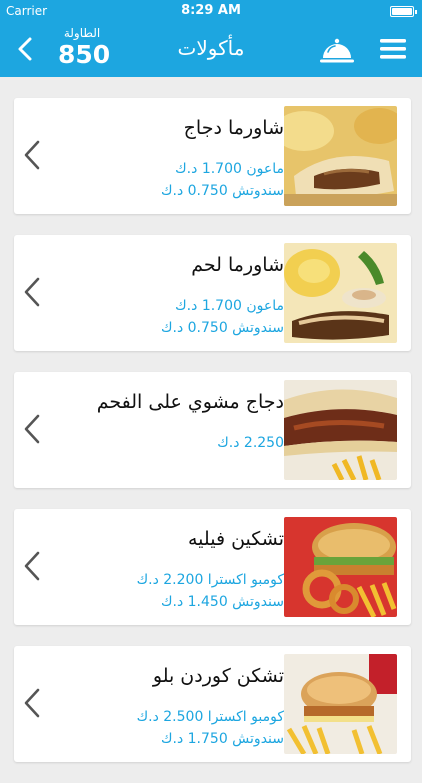  Describe the element at coordinates (250, 443) in the screenshot. I see `item-price: 2.250 د.ك` at that location.